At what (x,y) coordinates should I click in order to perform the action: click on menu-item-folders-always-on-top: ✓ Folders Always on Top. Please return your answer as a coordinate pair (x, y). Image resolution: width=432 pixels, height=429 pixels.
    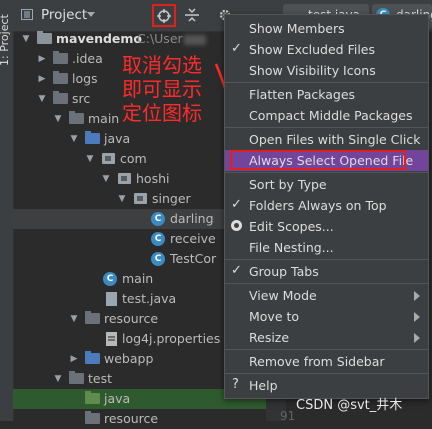
    Looking at the image, I should click on (326, 205).